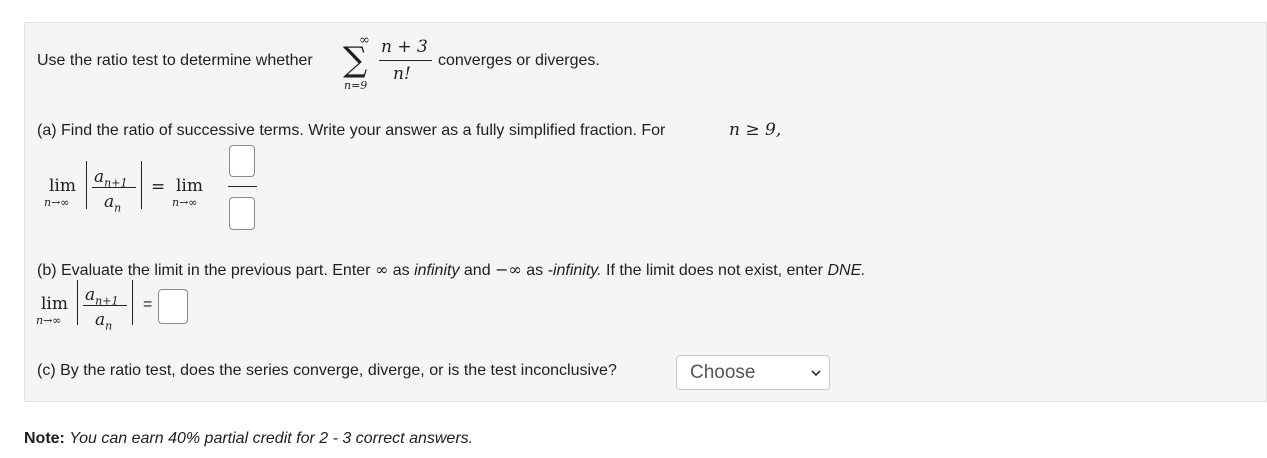 The width and height of the screenshot is (1267, 458). Describe the element at coordinates (104, 321) in the screenshot. I see `part-b-ratio-denominator: an` at that location.